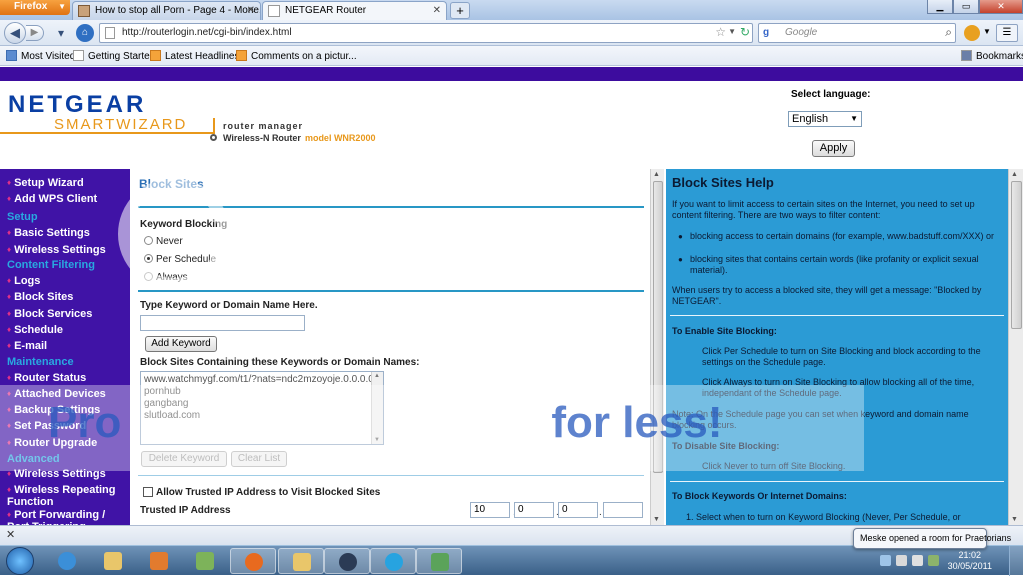 The width and height of the screenshot is (1023, 576). What do you see at coordinates (972, 33) in the screenshot?
I see `addon-icon` at bounding box center [972, 33].